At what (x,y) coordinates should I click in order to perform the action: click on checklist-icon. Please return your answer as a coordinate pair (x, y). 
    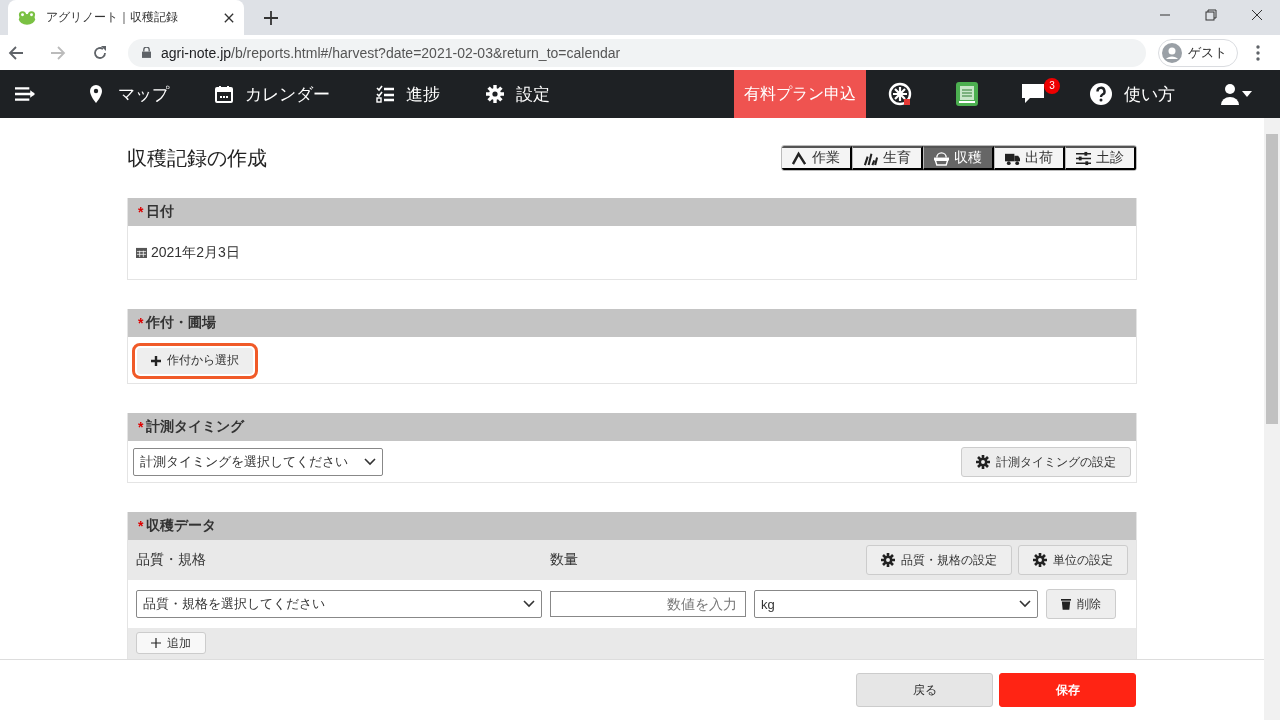
    Looking at the image, I should click on (385, 94).